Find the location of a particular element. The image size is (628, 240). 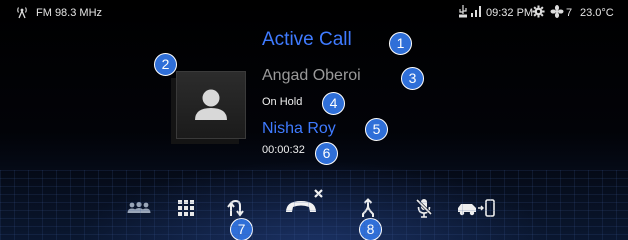

fan-level: 7 is located at coordinates (569, 13).